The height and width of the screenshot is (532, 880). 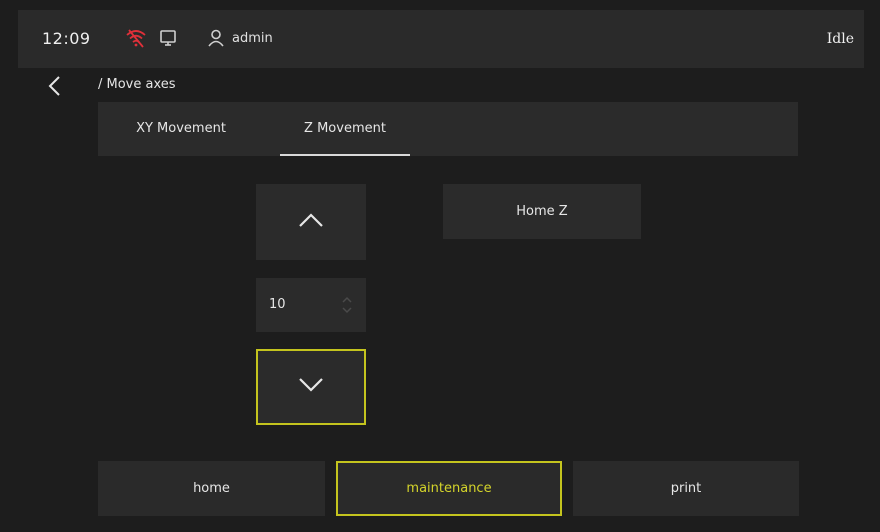 What do you see at coordinates (168, 38) in the screenshot?
I see `monitor-icon` at bounding box center [168, 38].